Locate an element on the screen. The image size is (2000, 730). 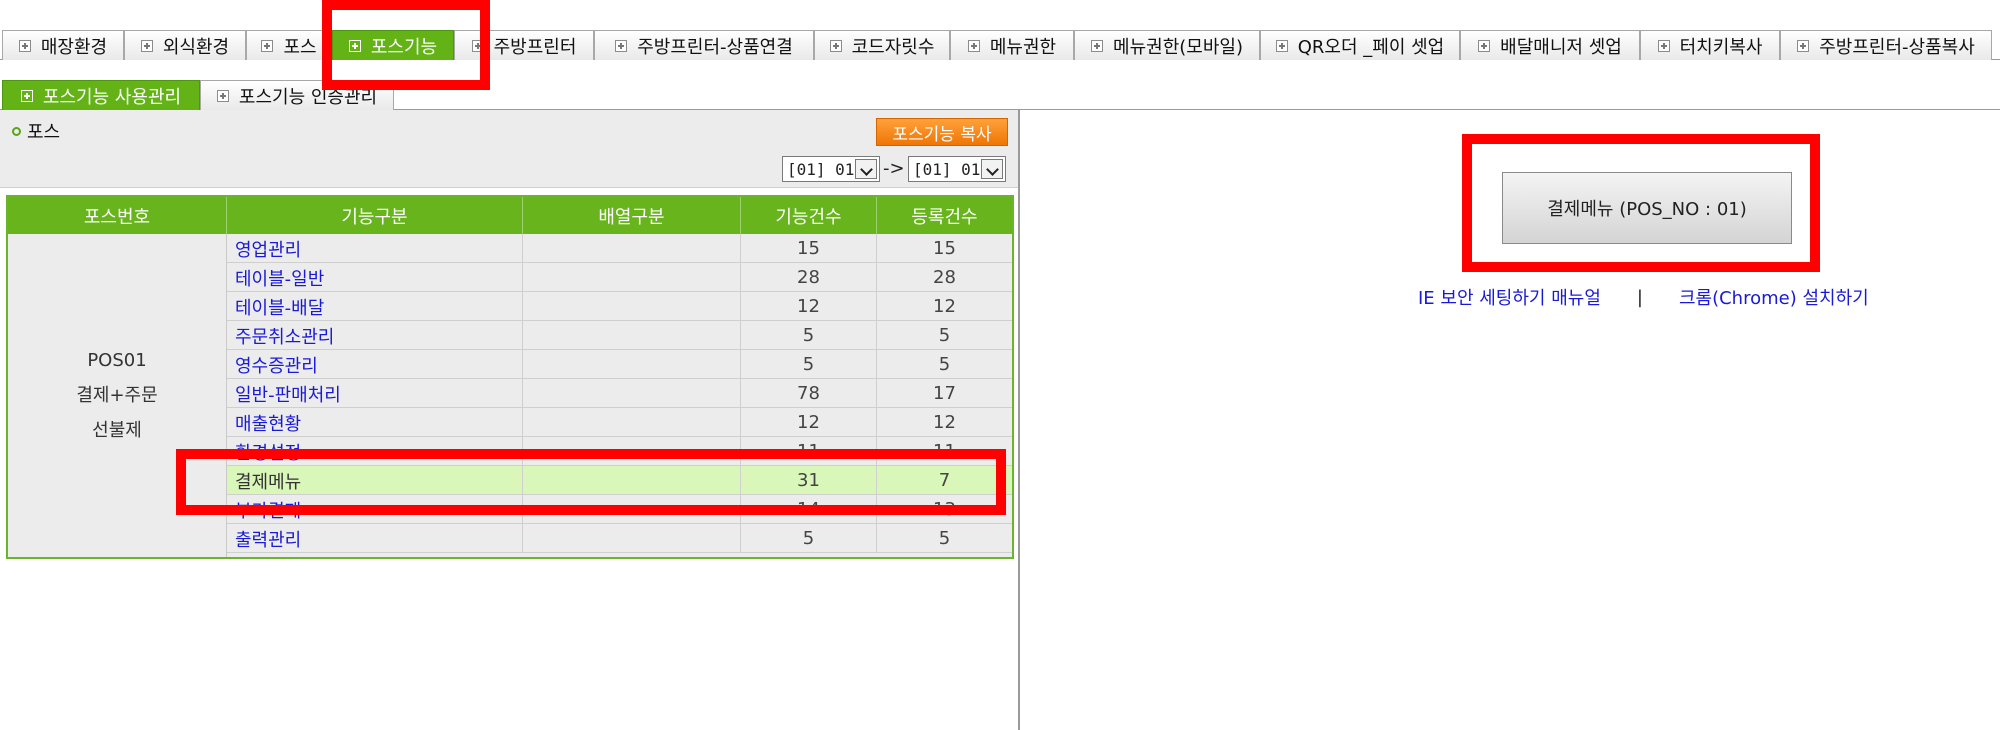
registered-count-cell: 13 is located at coordinates (944, 509).